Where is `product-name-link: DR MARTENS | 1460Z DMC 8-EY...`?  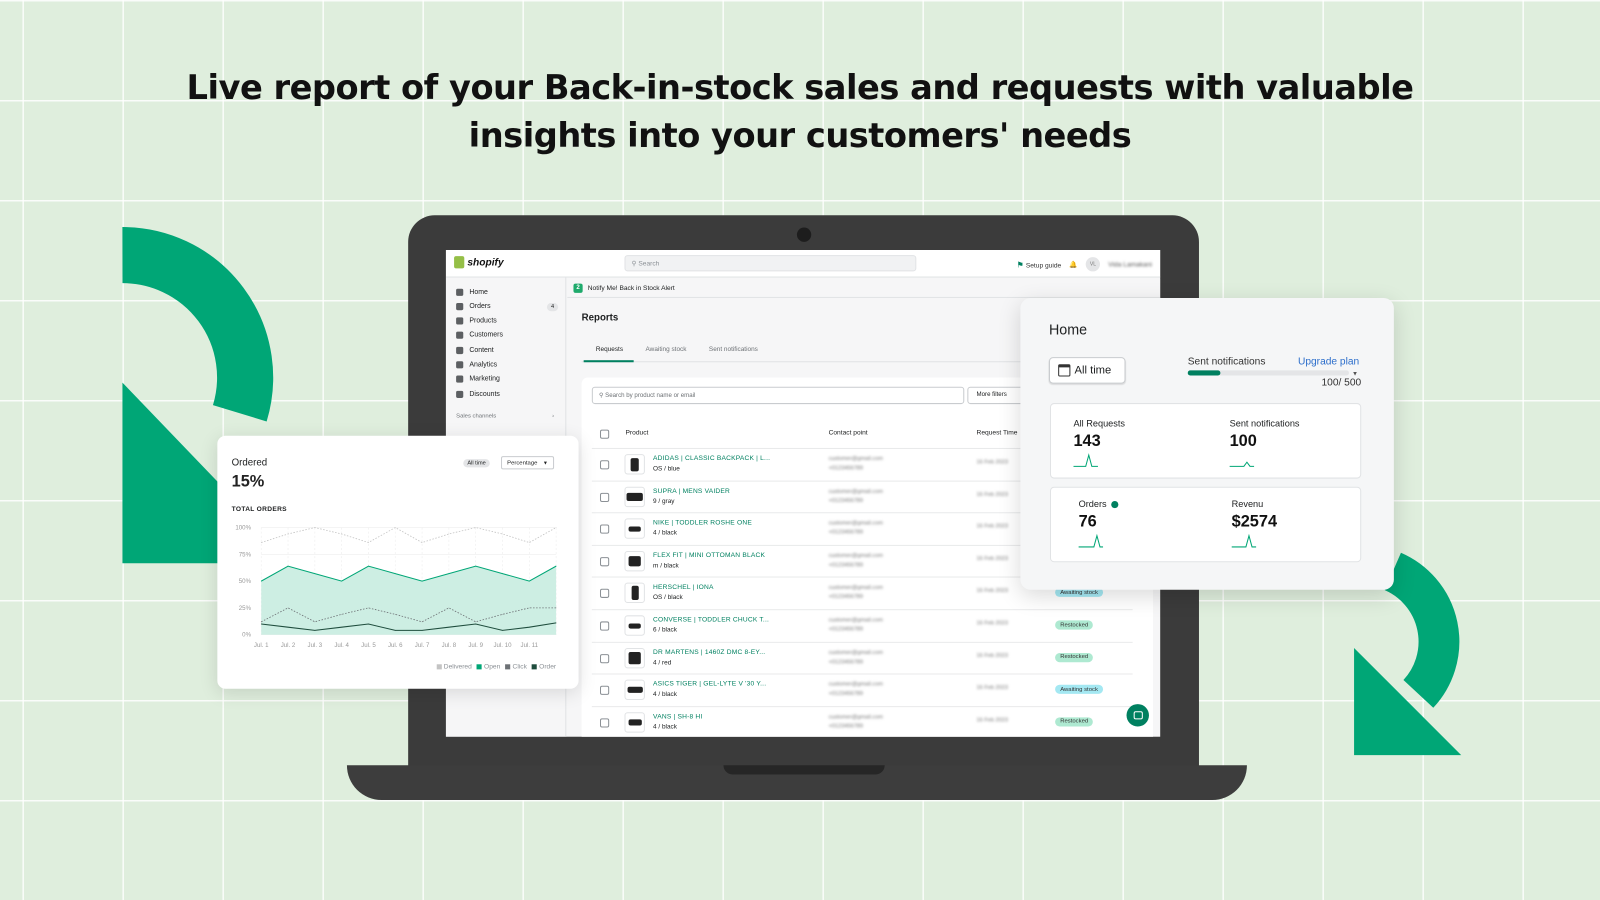
product-name-link: DR MARTENS | 1460Z DMC 8-EY... is located at coordinates (709, 652).